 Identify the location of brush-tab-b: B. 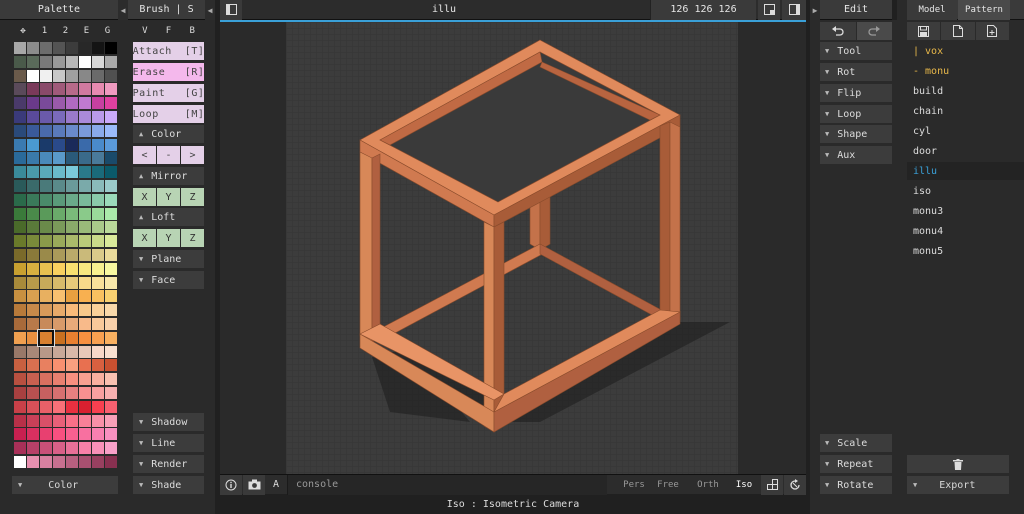
(192, 31).